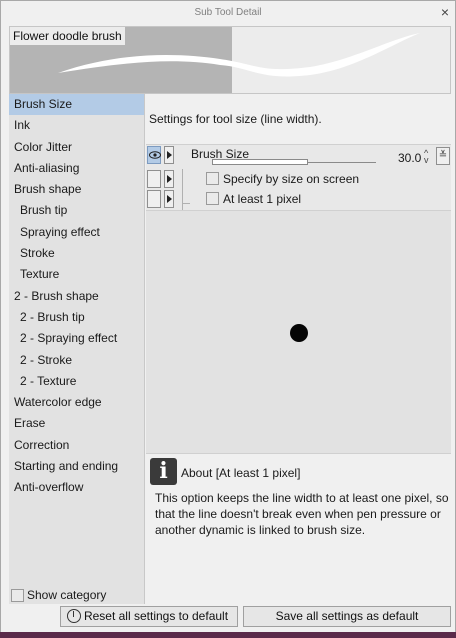  What do you see at coordinates (76, 466) in the screenshot?
I see `sidebar-item: Starting and ending` at bounding box center [76, 466].